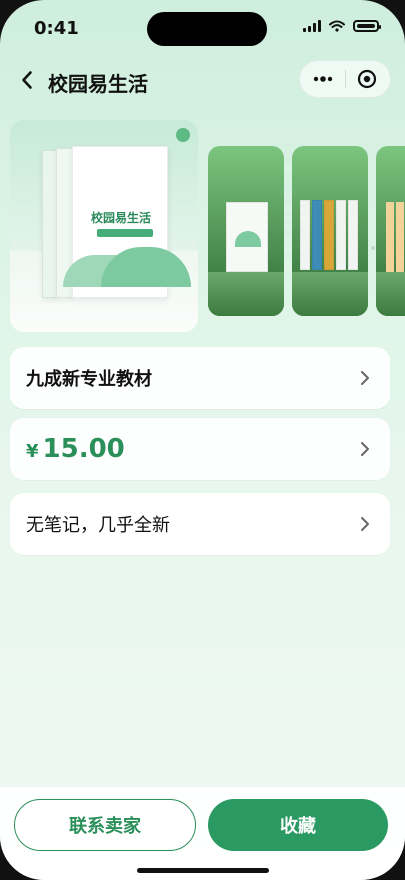 The width and height of the screenshot is (405, 880). I want to click on thumbnail-book, so click(247, 237).